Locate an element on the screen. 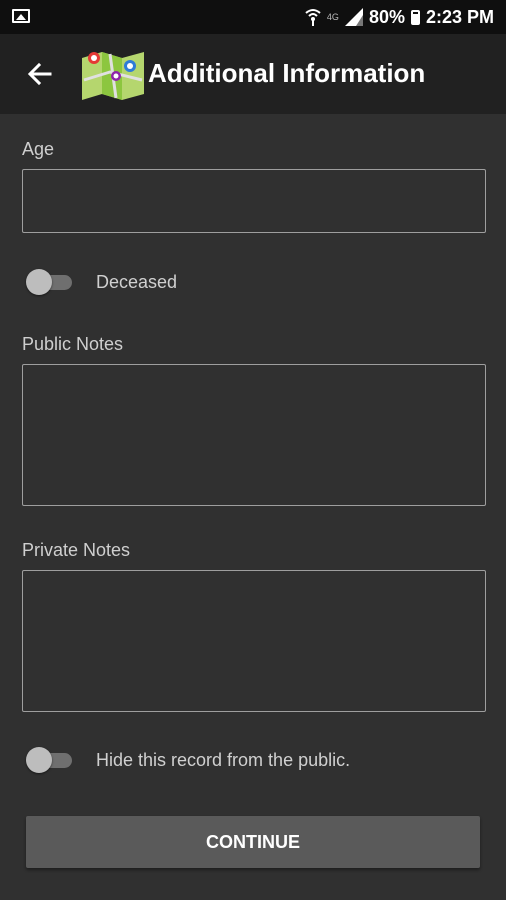  status-bar: 4G 80% 2:23 PM is located at coordinates (253, 17).